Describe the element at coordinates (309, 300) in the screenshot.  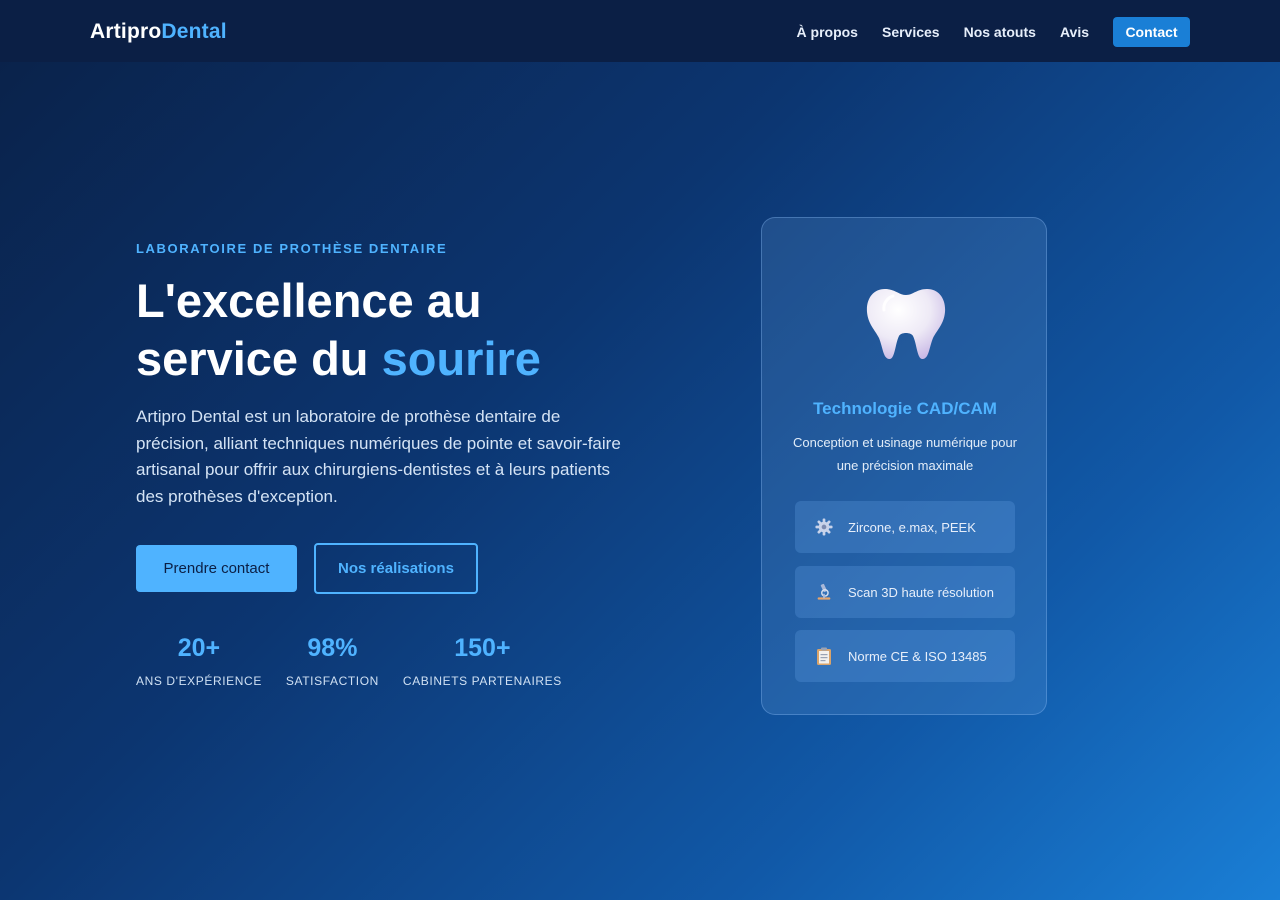
I see `headline-line1: L'excellence au` at that location.